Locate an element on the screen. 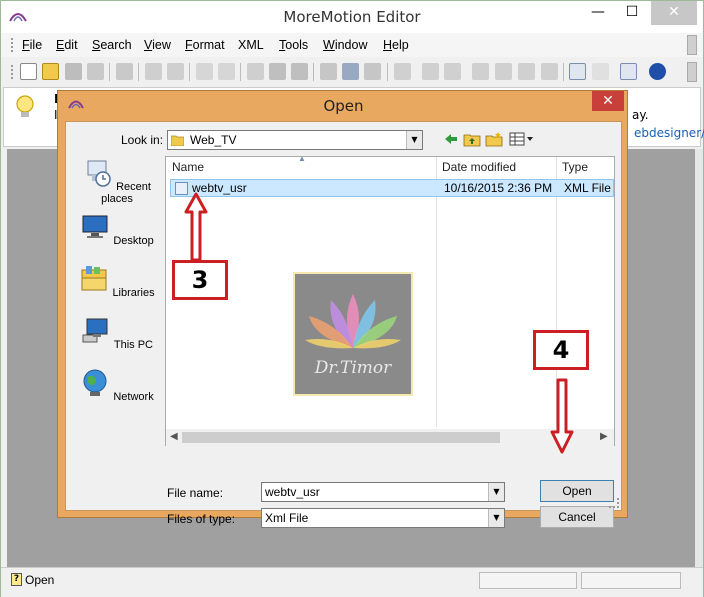 This screenshot has height=597, width=704. file-name-label: File name: is located at coordinates (195, 493).